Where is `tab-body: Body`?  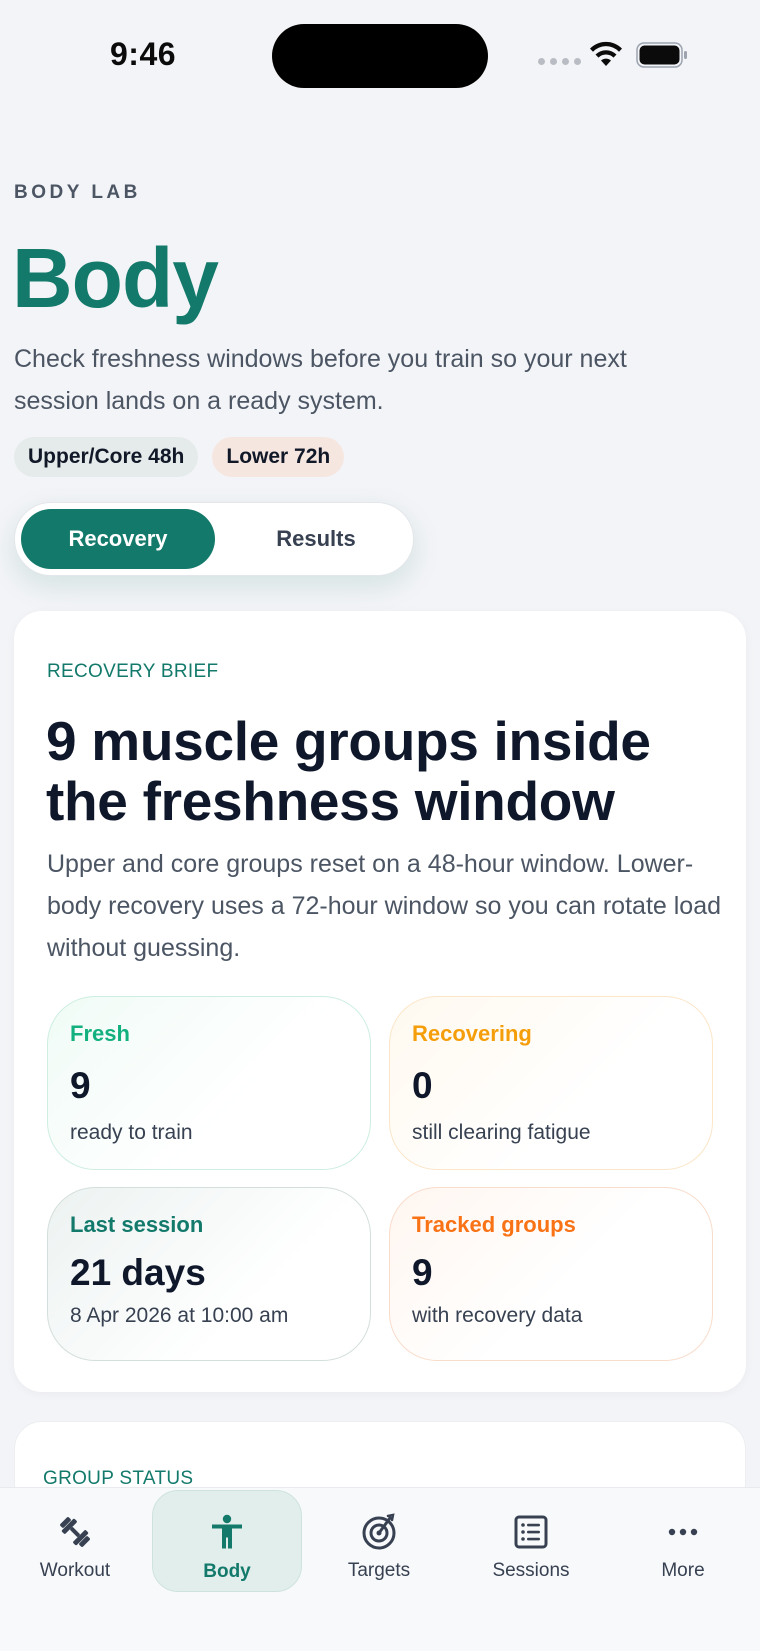 tab-body: Body is located at coordinates (227, 1541).